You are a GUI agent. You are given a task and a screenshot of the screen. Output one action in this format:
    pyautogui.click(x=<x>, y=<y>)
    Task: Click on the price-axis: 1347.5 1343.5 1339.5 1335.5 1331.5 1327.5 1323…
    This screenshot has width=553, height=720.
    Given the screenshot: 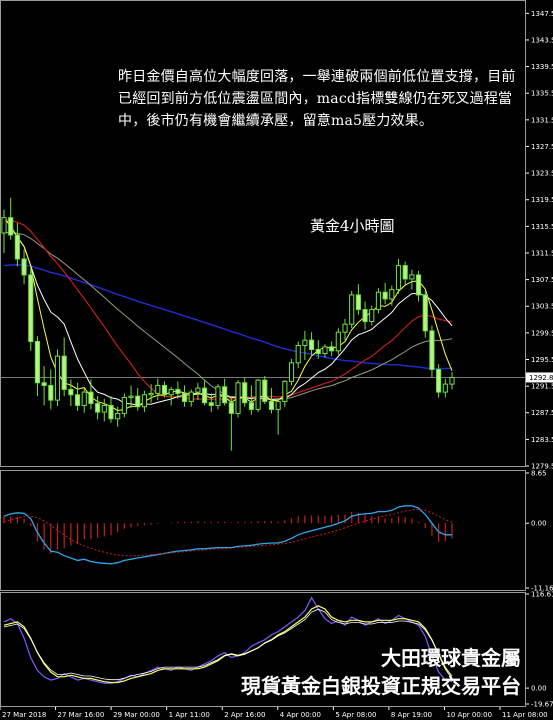 What is the action you would take?
    pyautogui.click(x=539, y=240)
    